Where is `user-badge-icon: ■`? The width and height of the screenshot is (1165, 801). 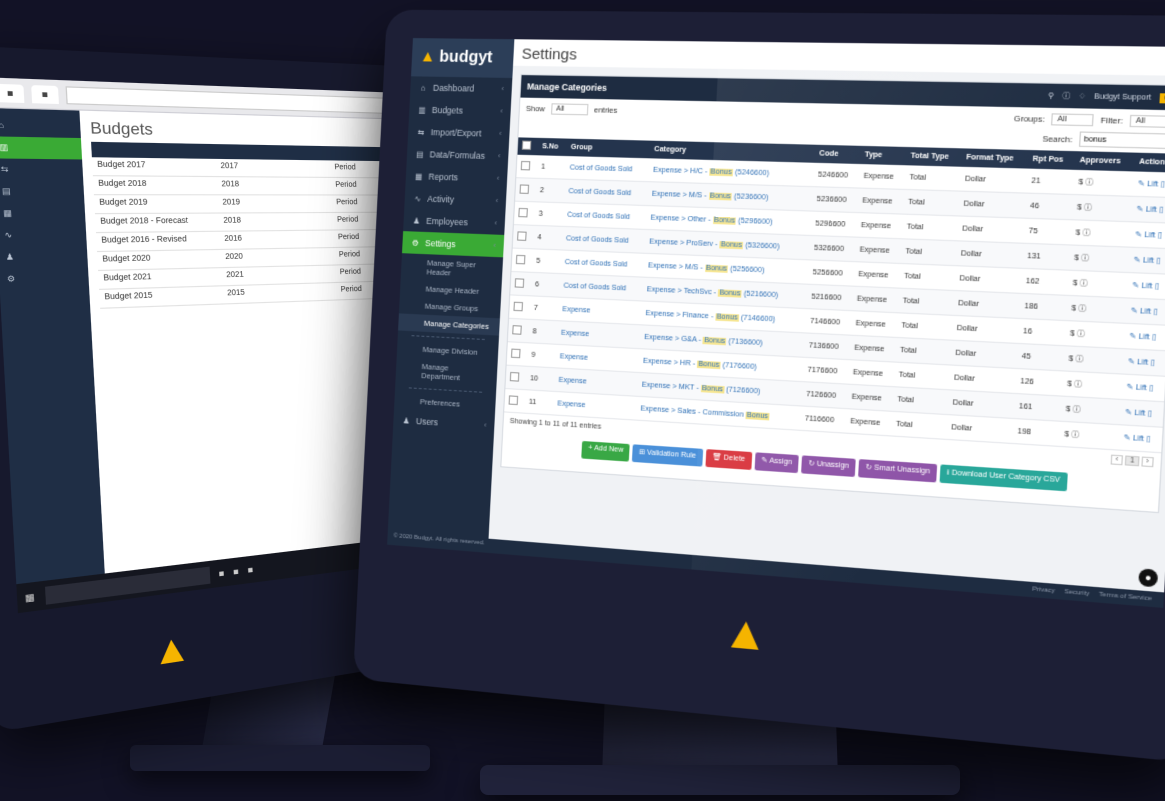 user-badge-icon: ■ is located at coordinates (1162, 97).